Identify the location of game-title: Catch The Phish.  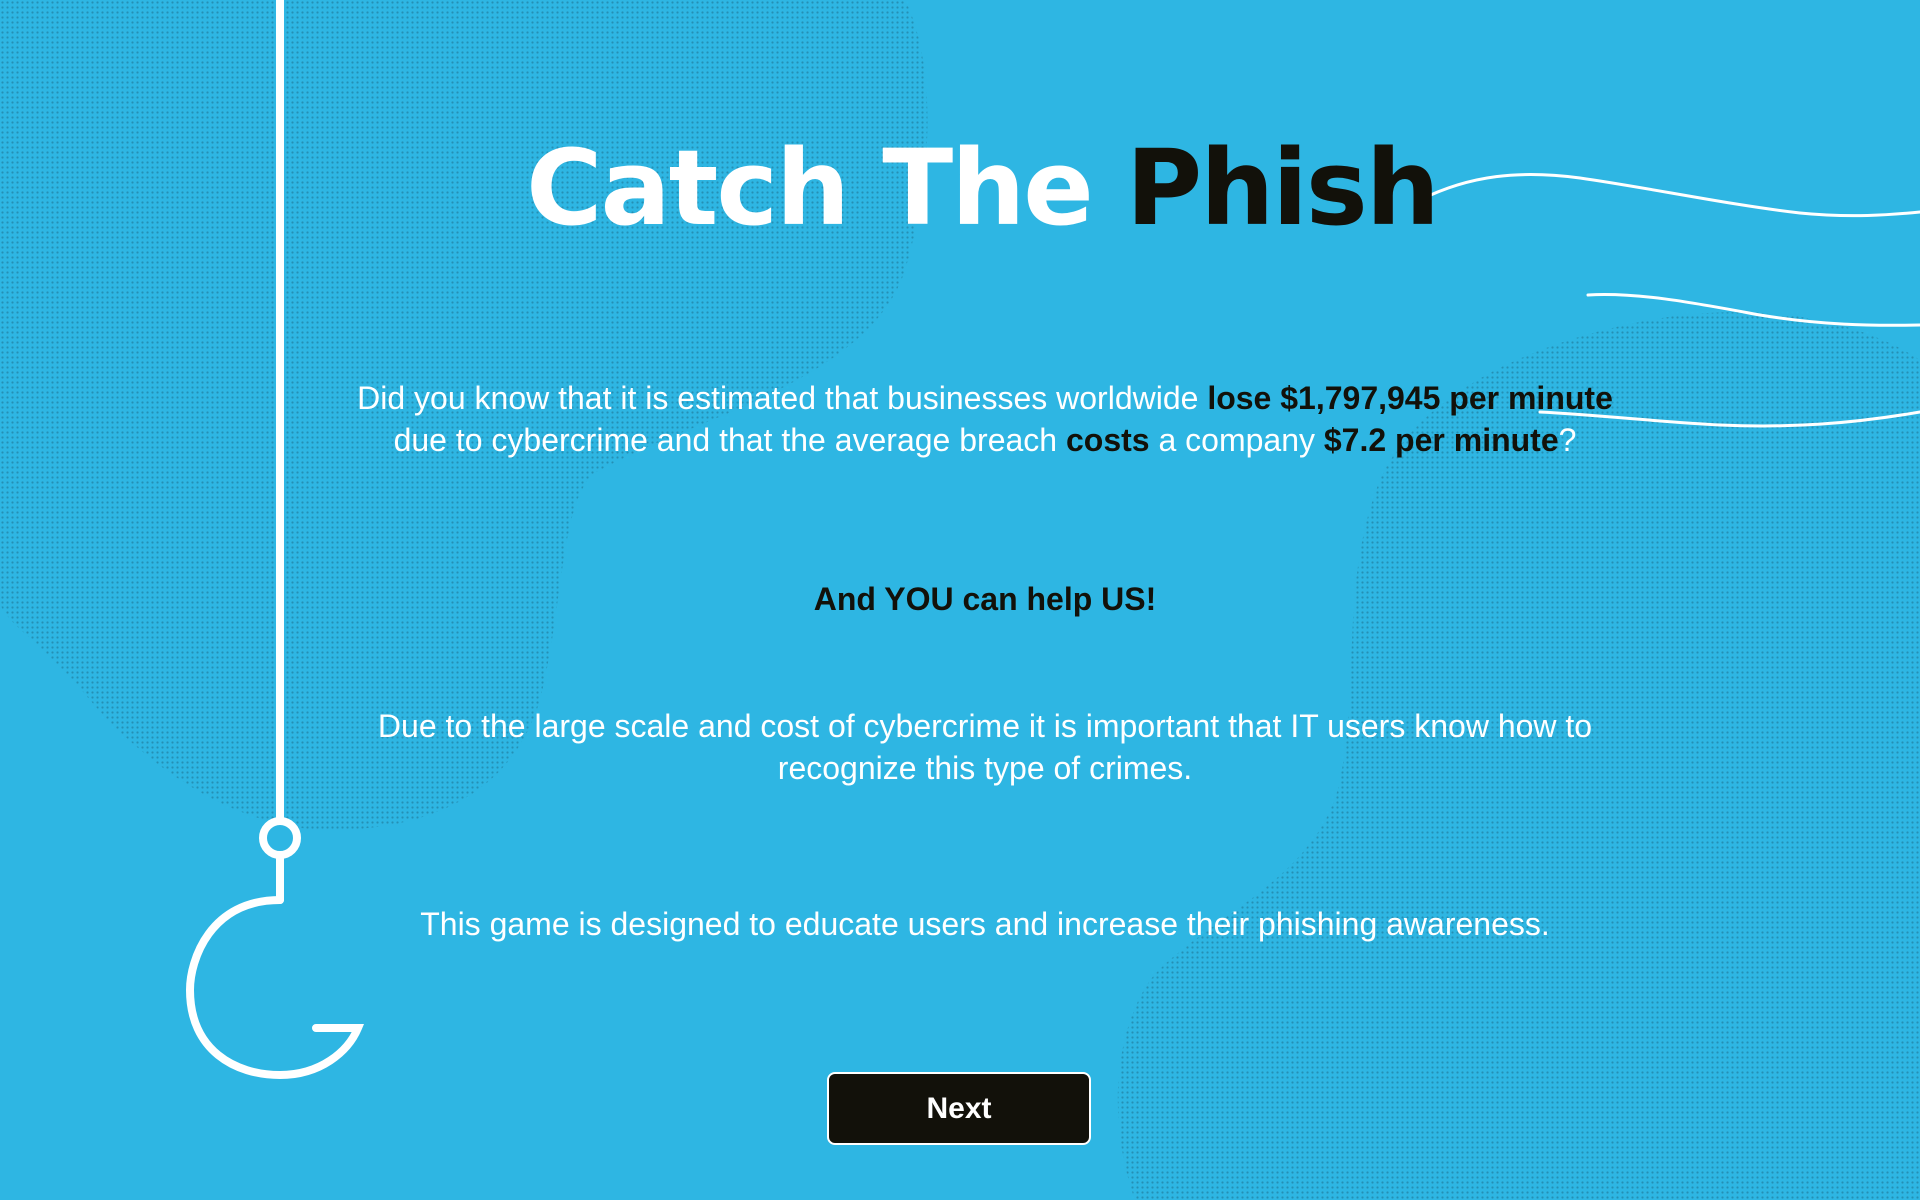
(960, 188).